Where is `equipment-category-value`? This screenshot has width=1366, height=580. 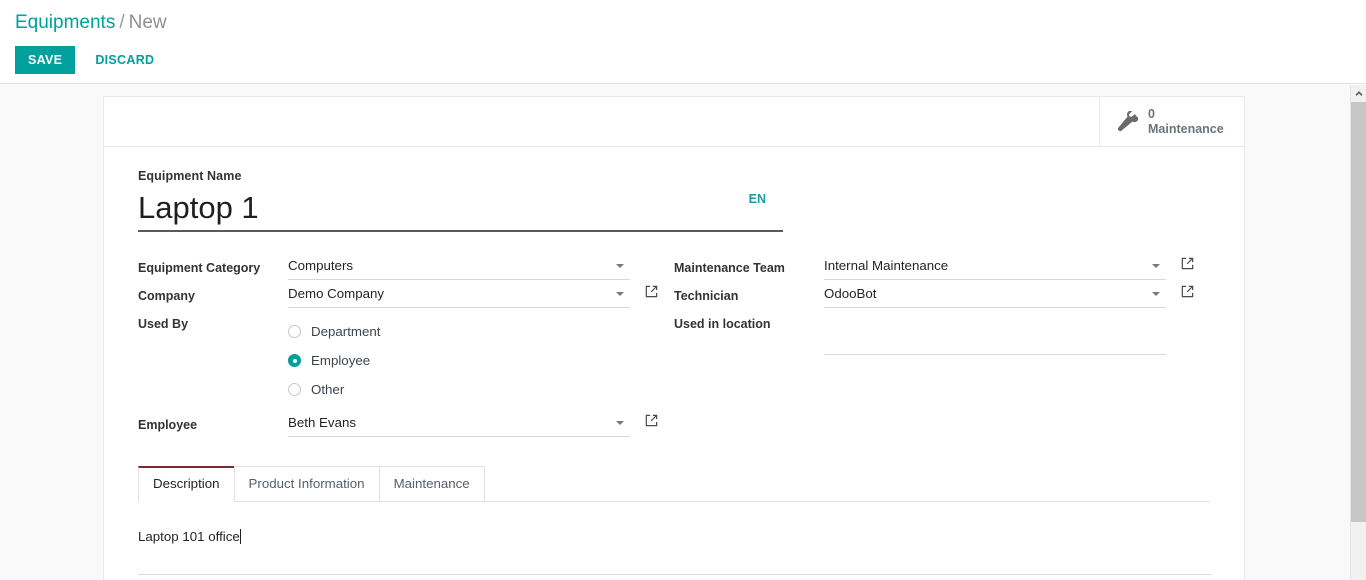 equipment-category-value is located at coordinates (481, 266).